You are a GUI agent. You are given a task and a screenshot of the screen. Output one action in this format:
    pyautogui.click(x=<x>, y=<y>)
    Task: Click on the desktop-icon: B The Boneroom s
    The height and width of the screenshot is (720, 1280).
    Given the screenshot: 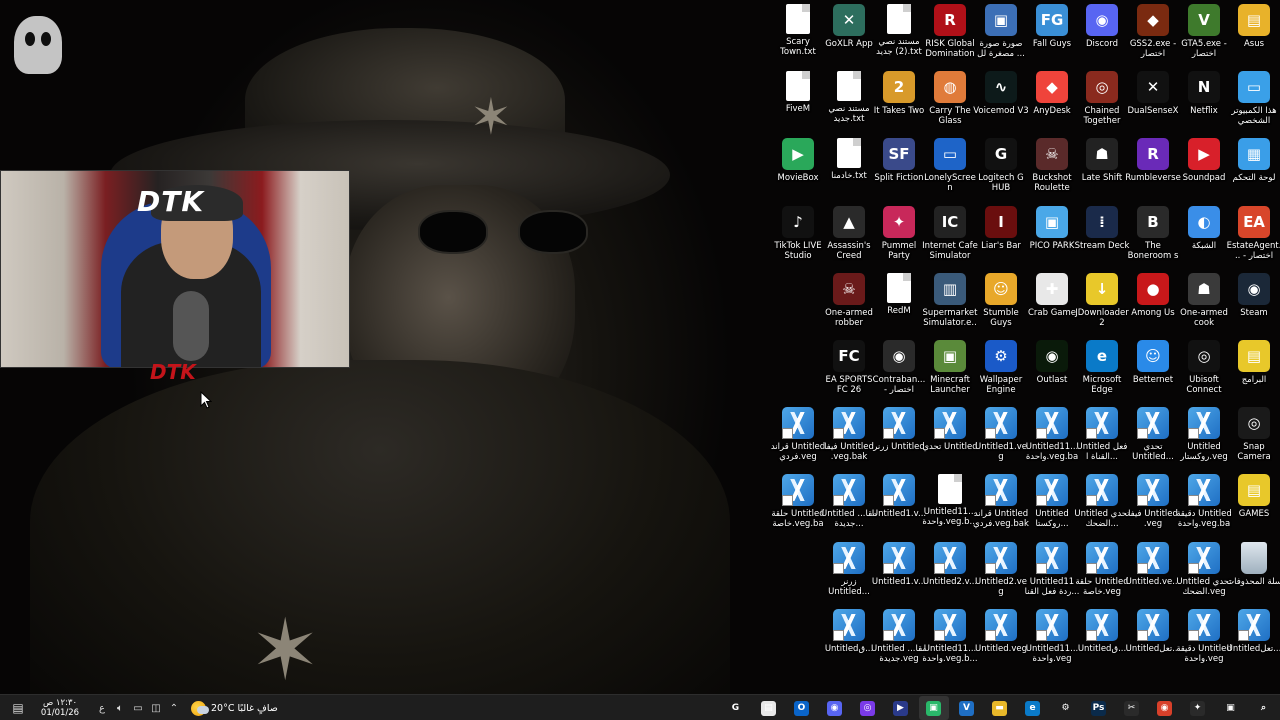 What is the action you would take?
    pyautogui.click(x=1153, y=238)
    